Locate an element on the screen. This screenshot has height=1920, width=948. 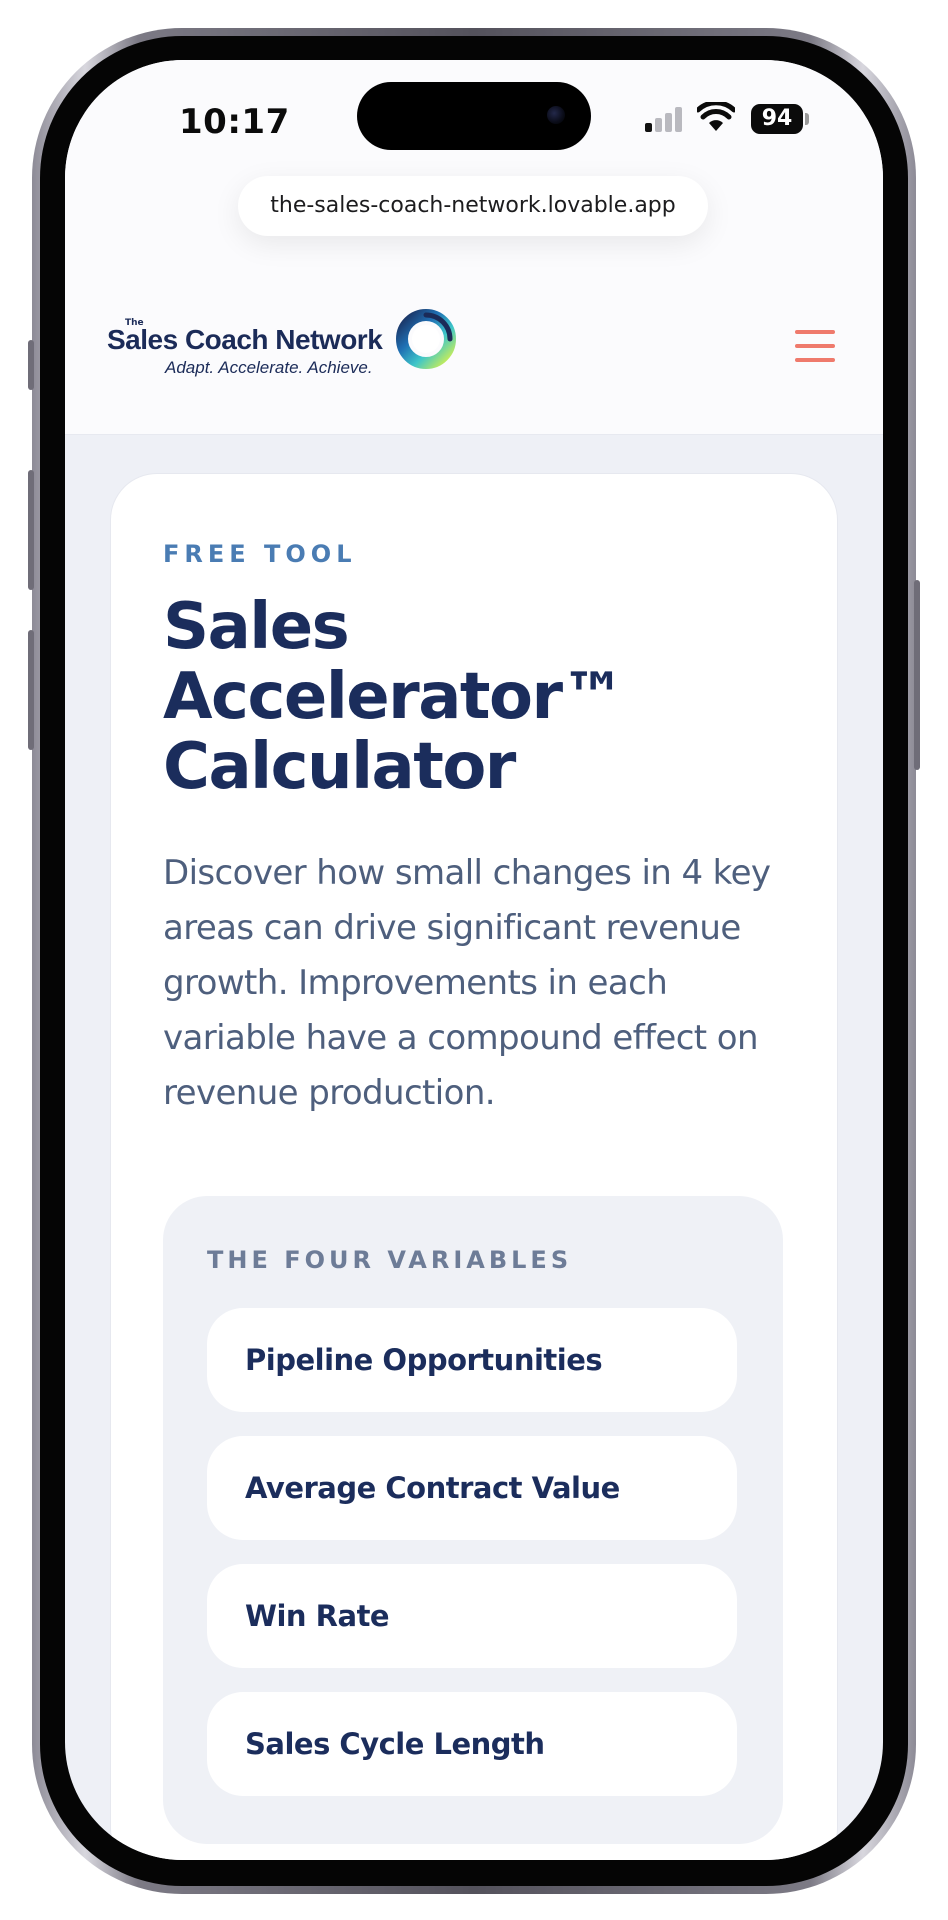
logo-name: Sales Coach Network is located at coordinates (245, 339).